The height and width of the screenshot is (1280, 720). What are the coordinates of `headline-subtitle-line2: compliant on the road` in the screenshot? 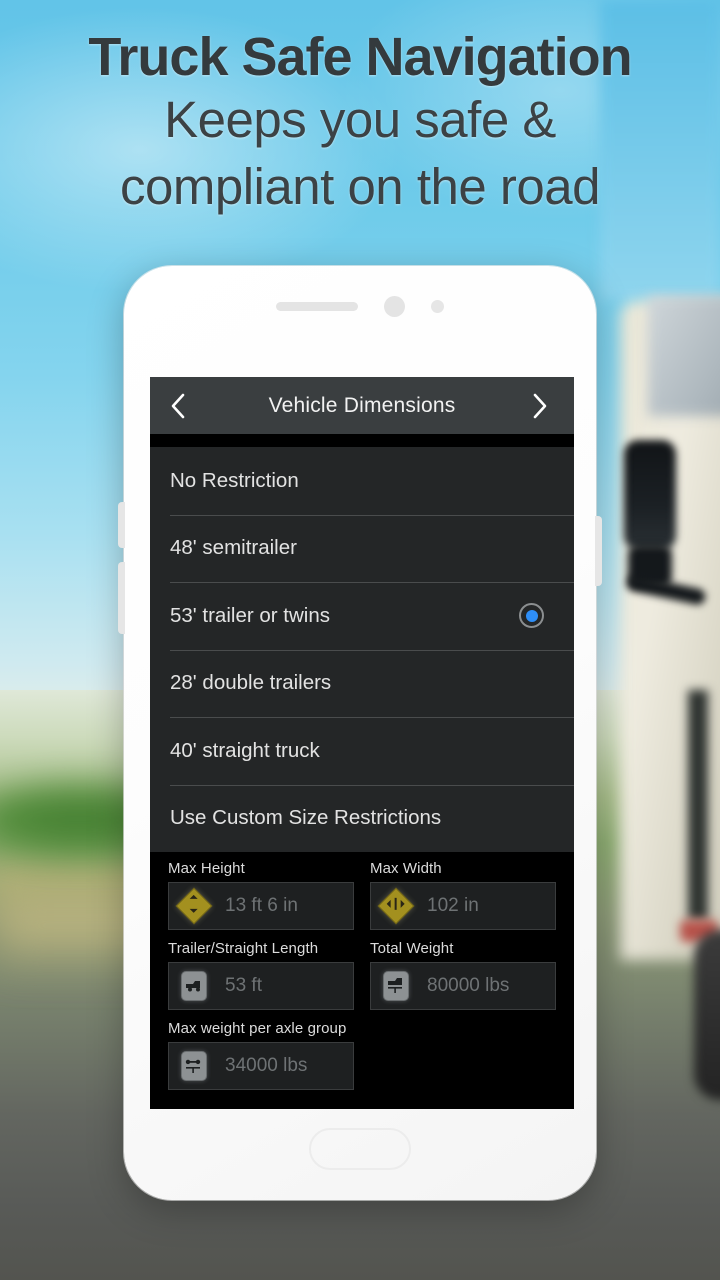 It's located at (360, 186).